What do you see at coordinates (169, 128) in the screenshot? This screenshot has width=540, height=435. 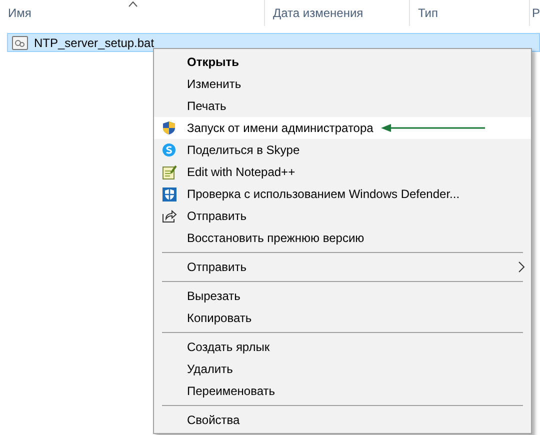 I see `shield-icon` at bounding box center [169, 128].